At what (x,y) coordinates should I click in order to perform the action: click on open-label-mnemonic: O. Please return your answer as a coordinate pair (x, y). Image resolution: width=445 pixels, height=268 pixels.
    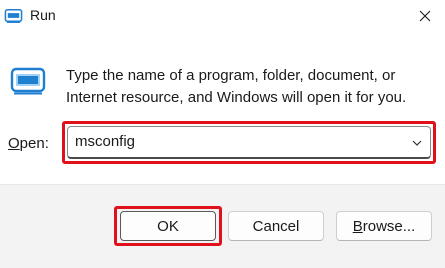
    Looking at the image, I should click on (14, 143).